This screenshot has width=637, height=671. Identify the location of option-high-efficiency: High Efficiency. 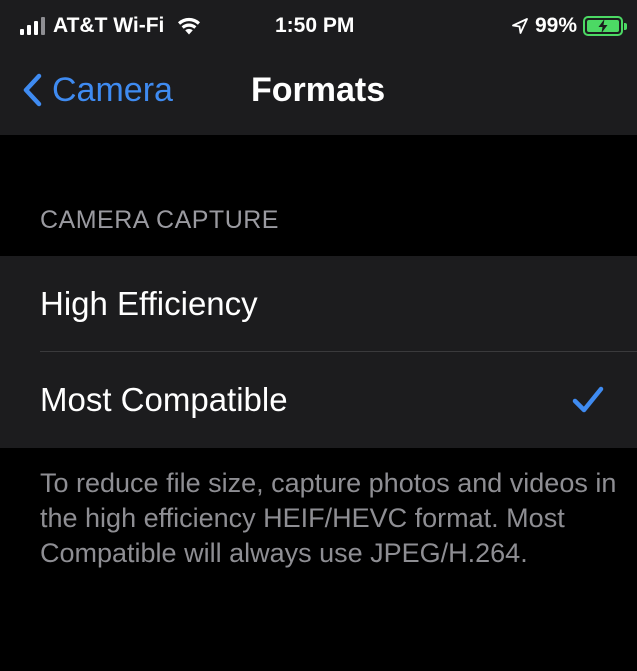
(318, 304).